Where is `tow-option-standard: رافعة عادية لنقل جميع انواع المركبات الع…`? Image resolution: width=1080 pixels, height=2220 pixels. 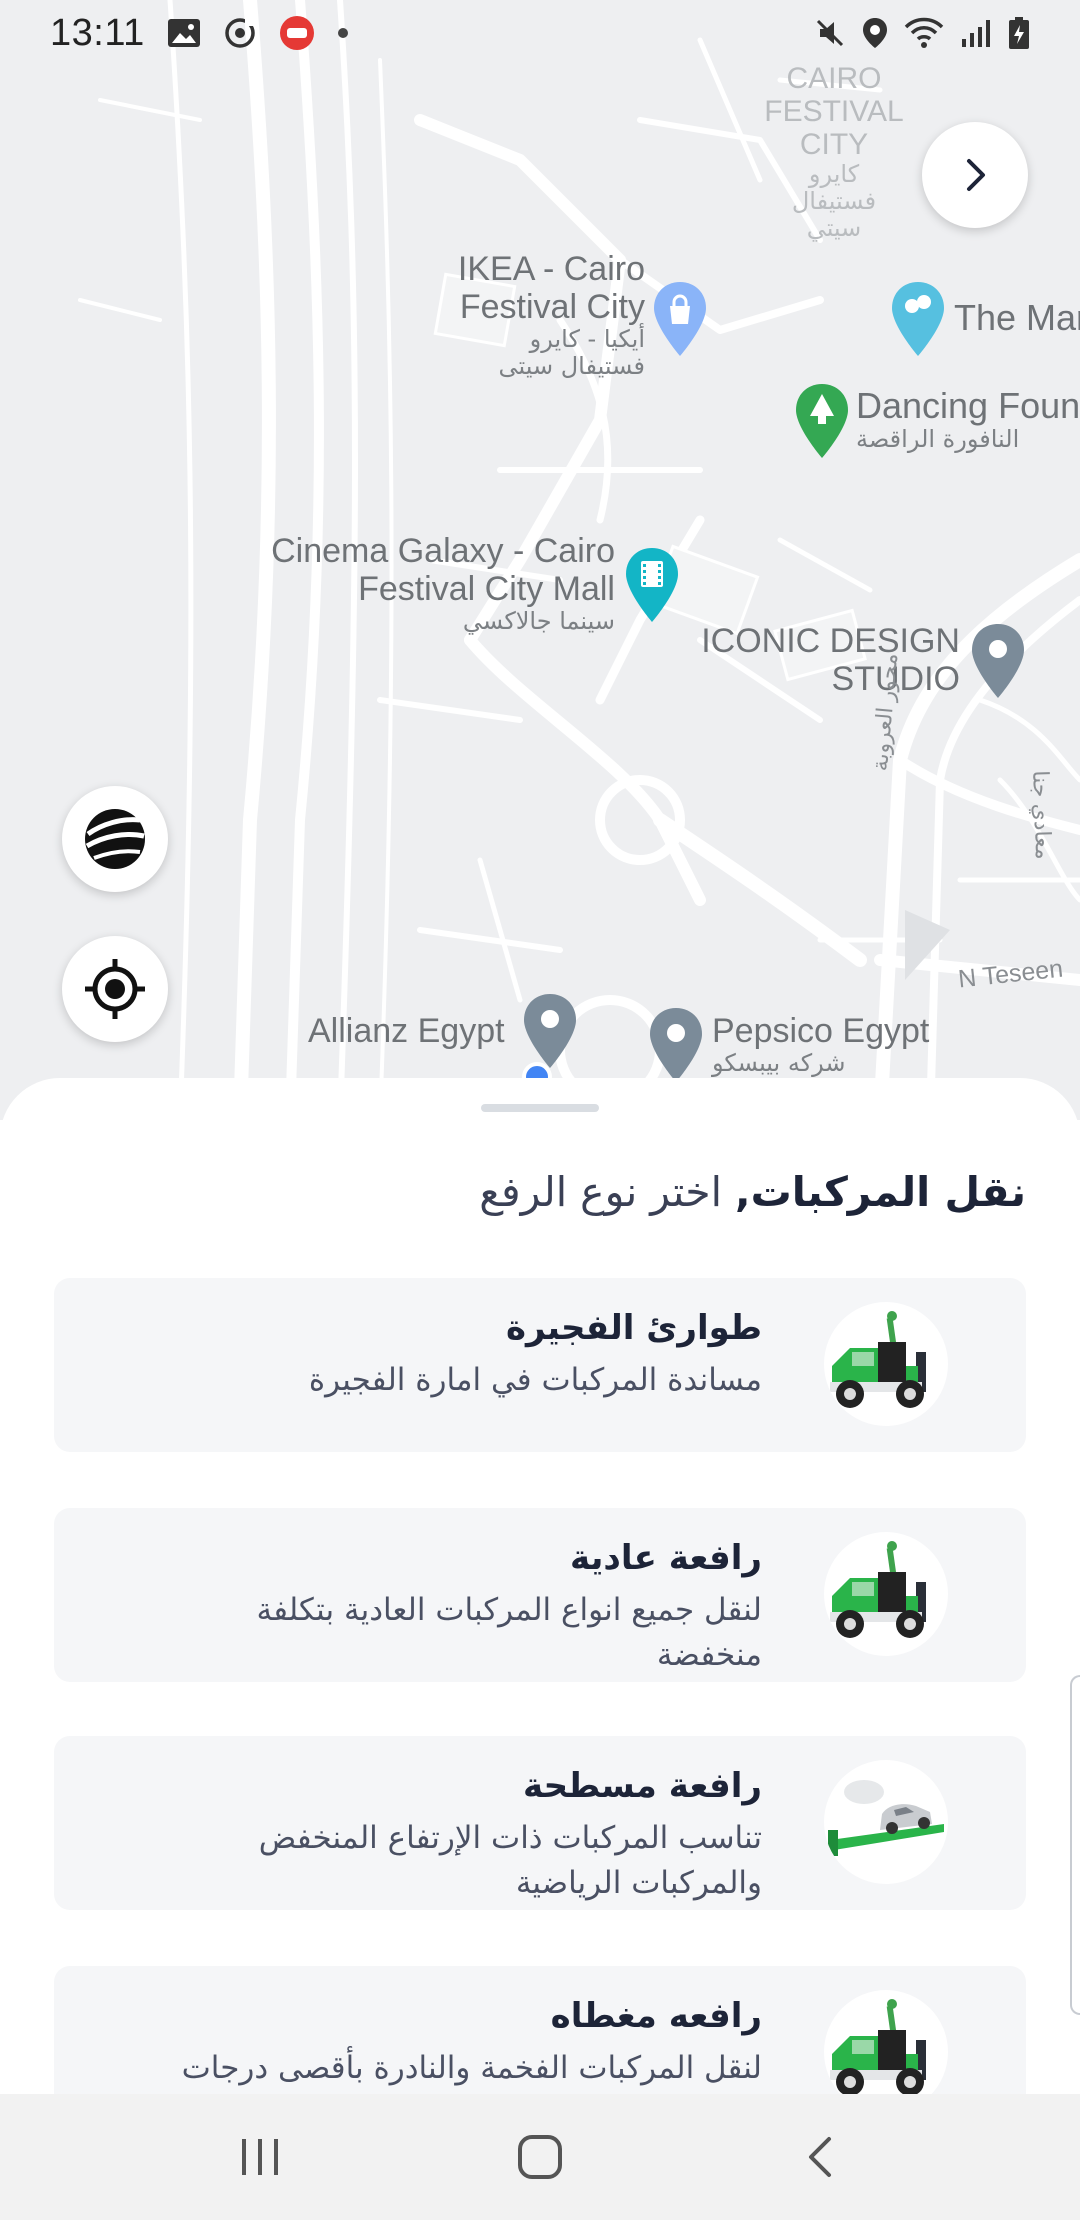
tow-option-standard: رافعة عادية لنقل جميع انواع المركبات الع… is located at coordinates (540, 1595).